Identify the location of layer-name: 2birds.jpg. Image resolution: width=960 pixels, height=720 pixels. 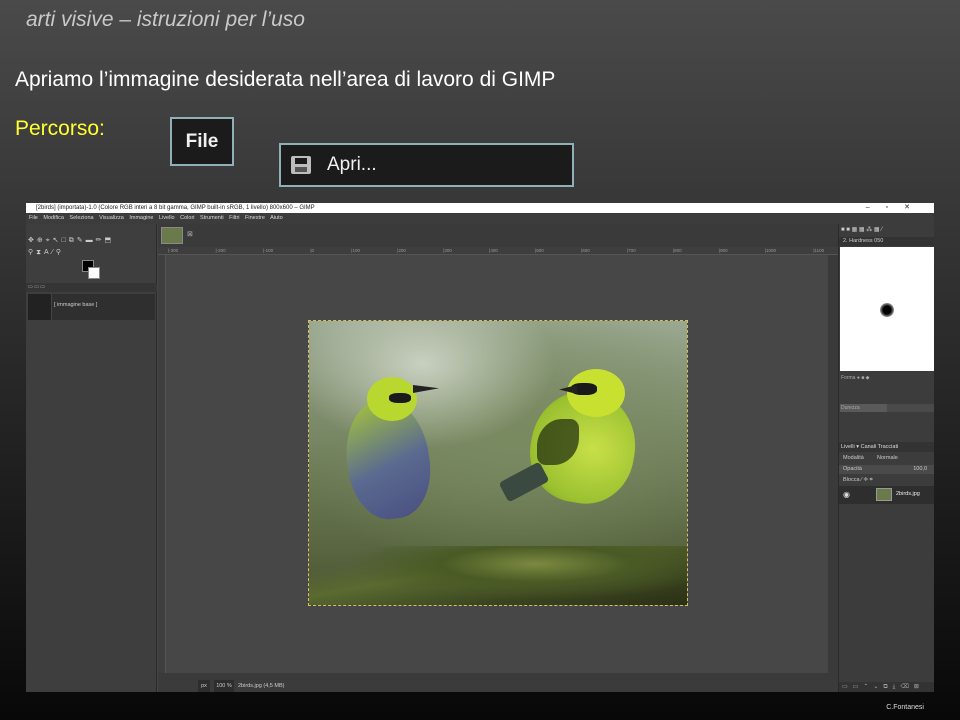
(908, 494).